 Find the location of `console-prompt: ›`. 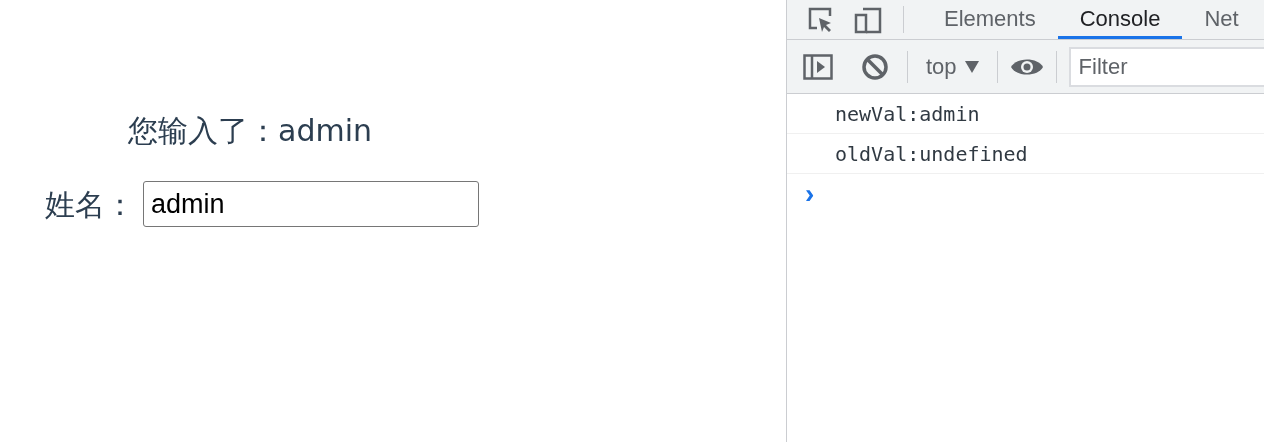

console-prompt: › is located at coordinates (810, 194).